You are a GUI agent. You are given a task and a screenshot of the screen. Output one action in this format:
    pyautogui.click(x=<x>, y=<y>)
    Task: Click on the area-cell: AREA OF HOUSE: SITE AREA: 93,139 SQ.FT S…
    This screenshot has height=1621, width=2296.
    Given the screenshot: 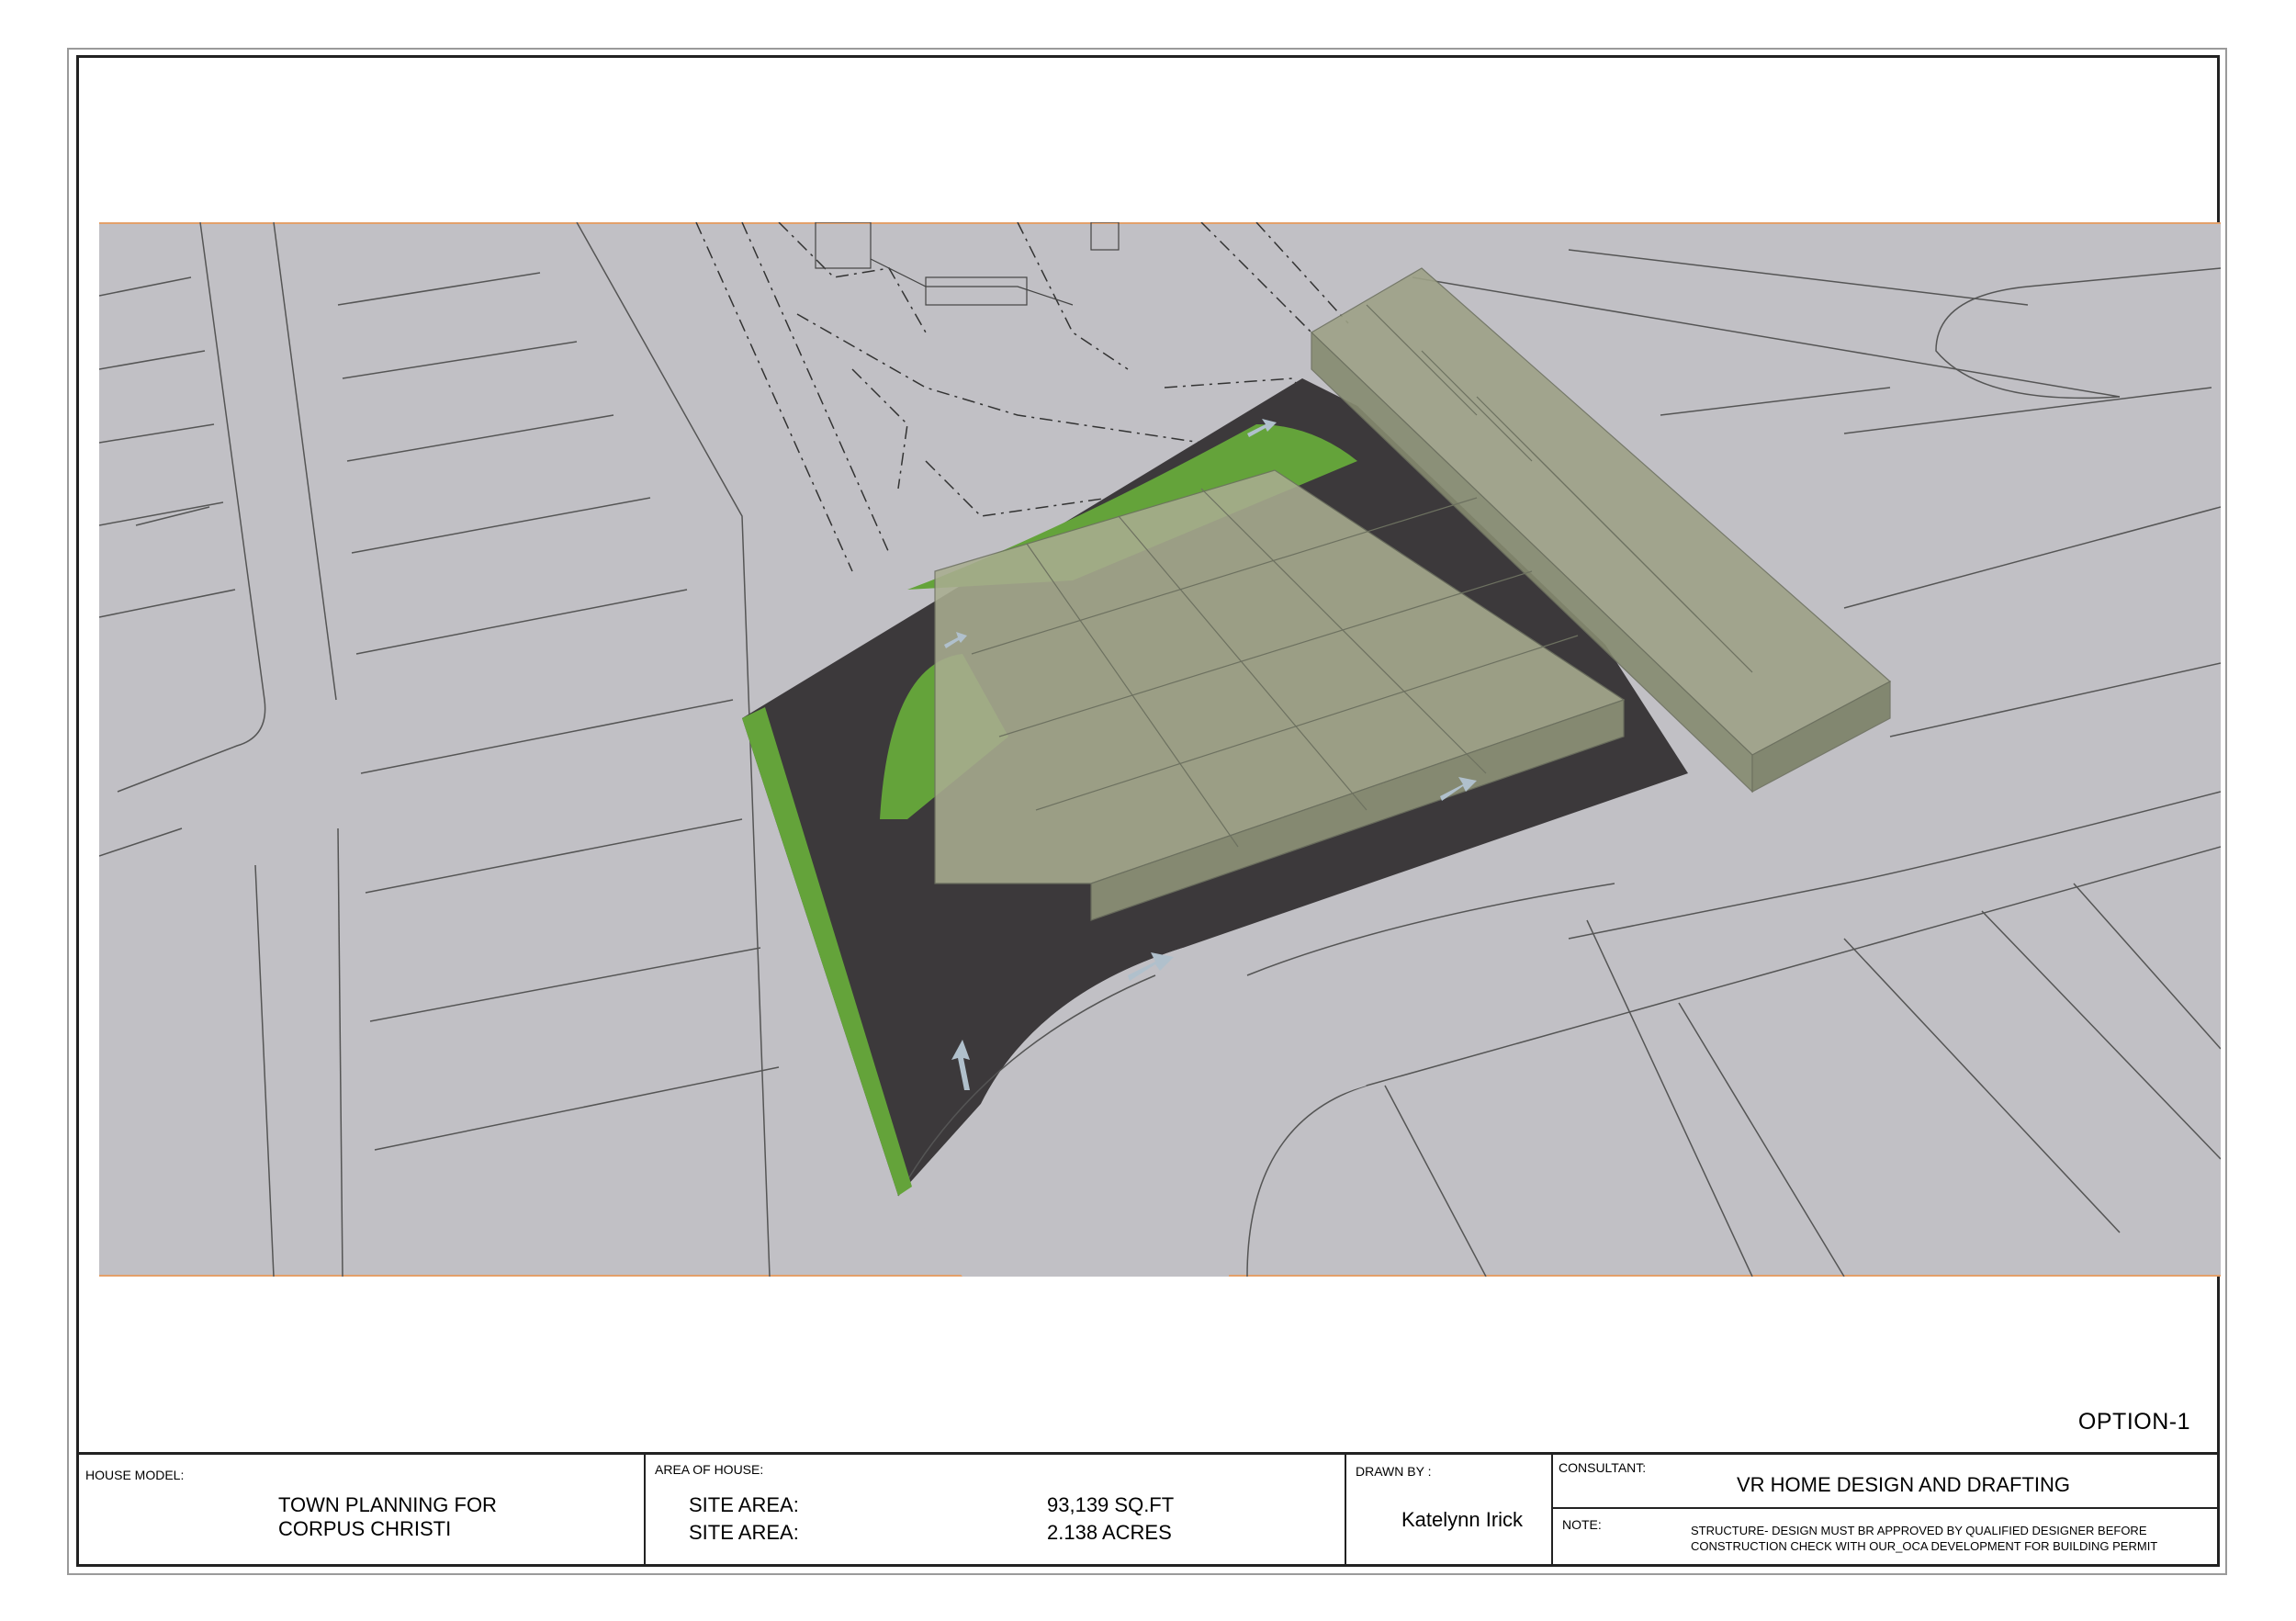 What is the action you would take?
    pyautogui.click(x=996, y=1511)
    